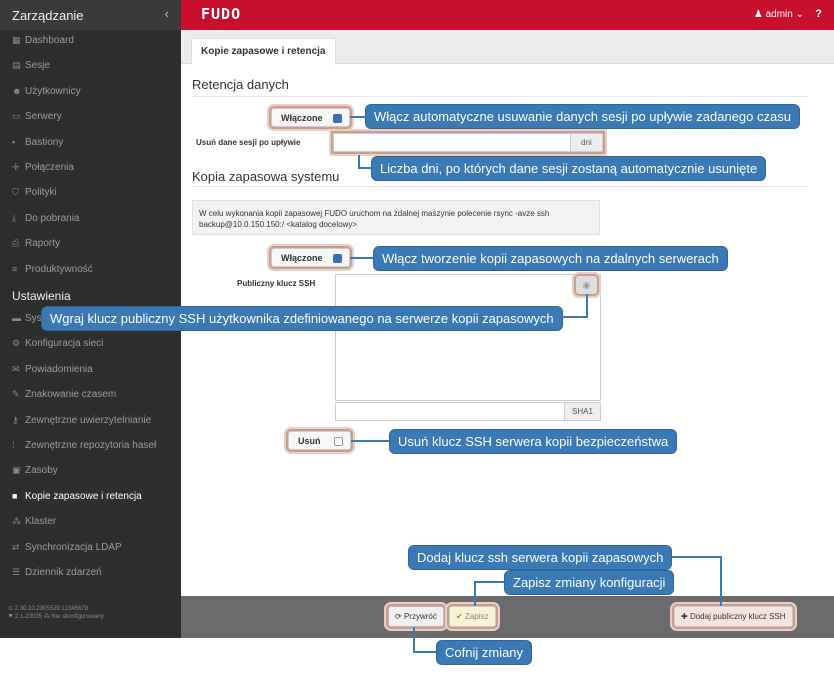 This screenshot has height=676, width=834. Describe the element at coordinates (16, 343) in the screenshot. I see `network-icon: ⚙` at that location.